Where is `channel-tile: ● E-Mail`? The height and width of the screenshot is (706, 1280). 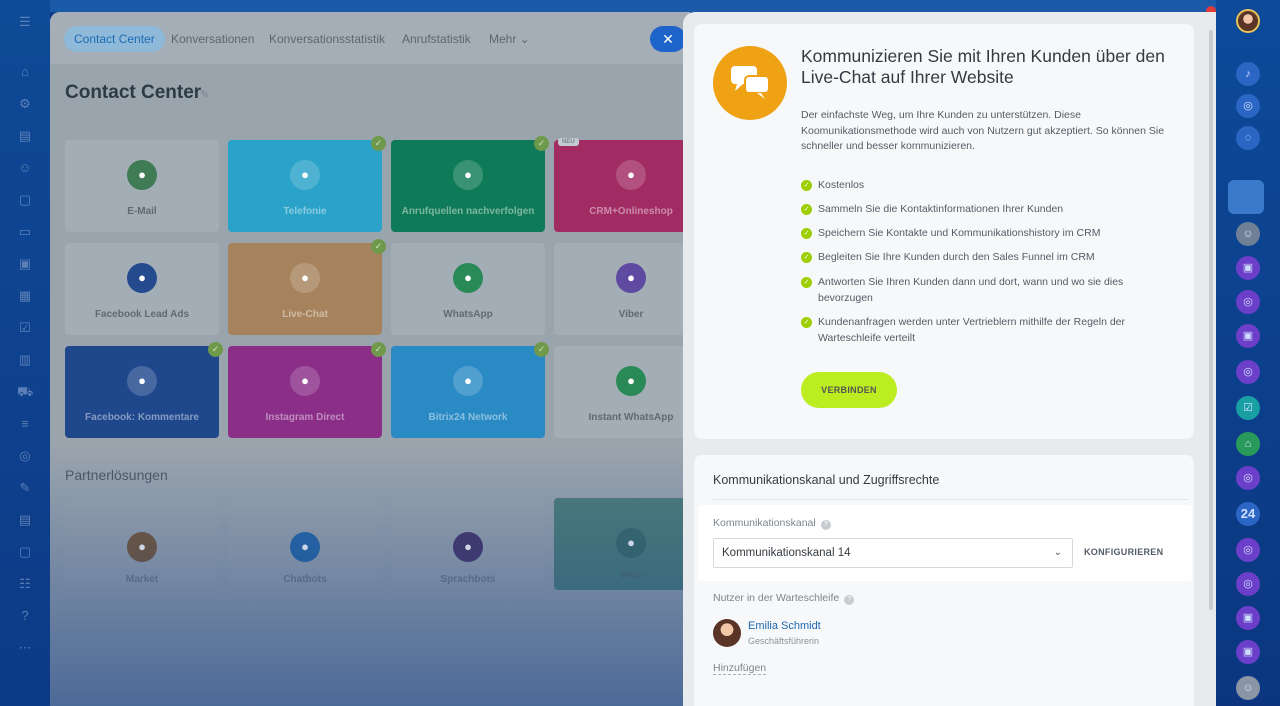 channel-tile: ● E-Mail is located at coordinates (142, 186).